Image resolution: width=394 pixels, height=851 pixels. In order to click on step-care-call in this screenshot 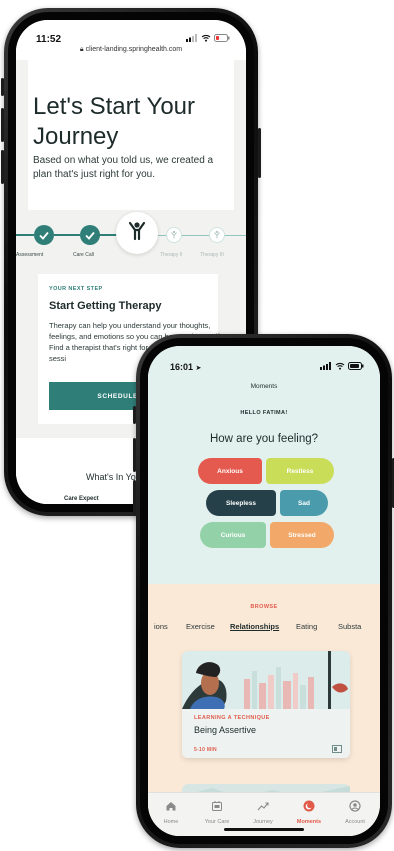, I will do `click(90, 235)`.